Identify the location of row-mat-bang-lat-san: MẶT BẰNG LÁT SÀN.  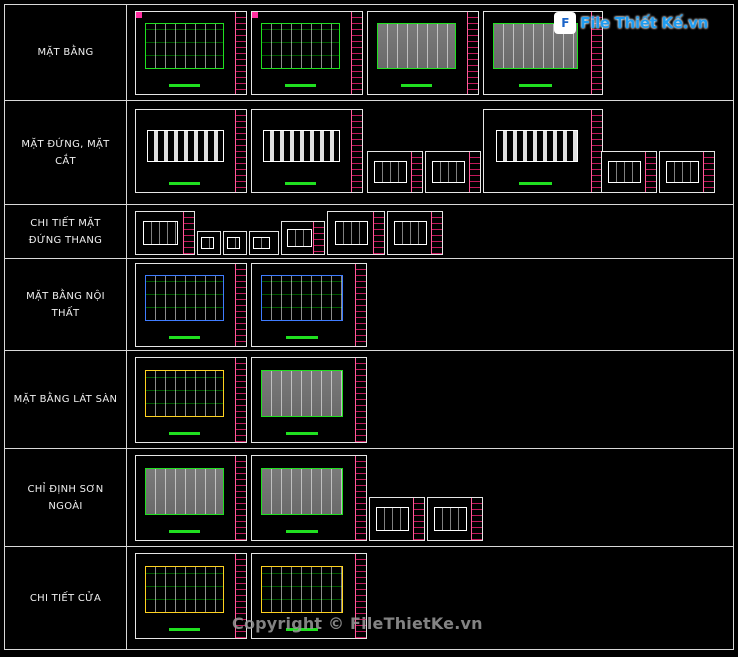
(369, 400).